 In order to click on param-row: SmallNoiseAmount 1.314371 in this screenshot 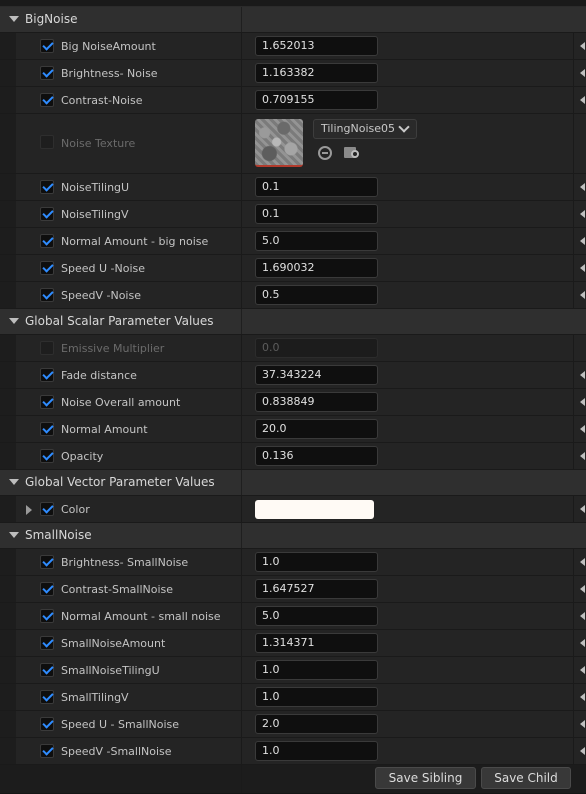, I will do `click(293, 643)`.